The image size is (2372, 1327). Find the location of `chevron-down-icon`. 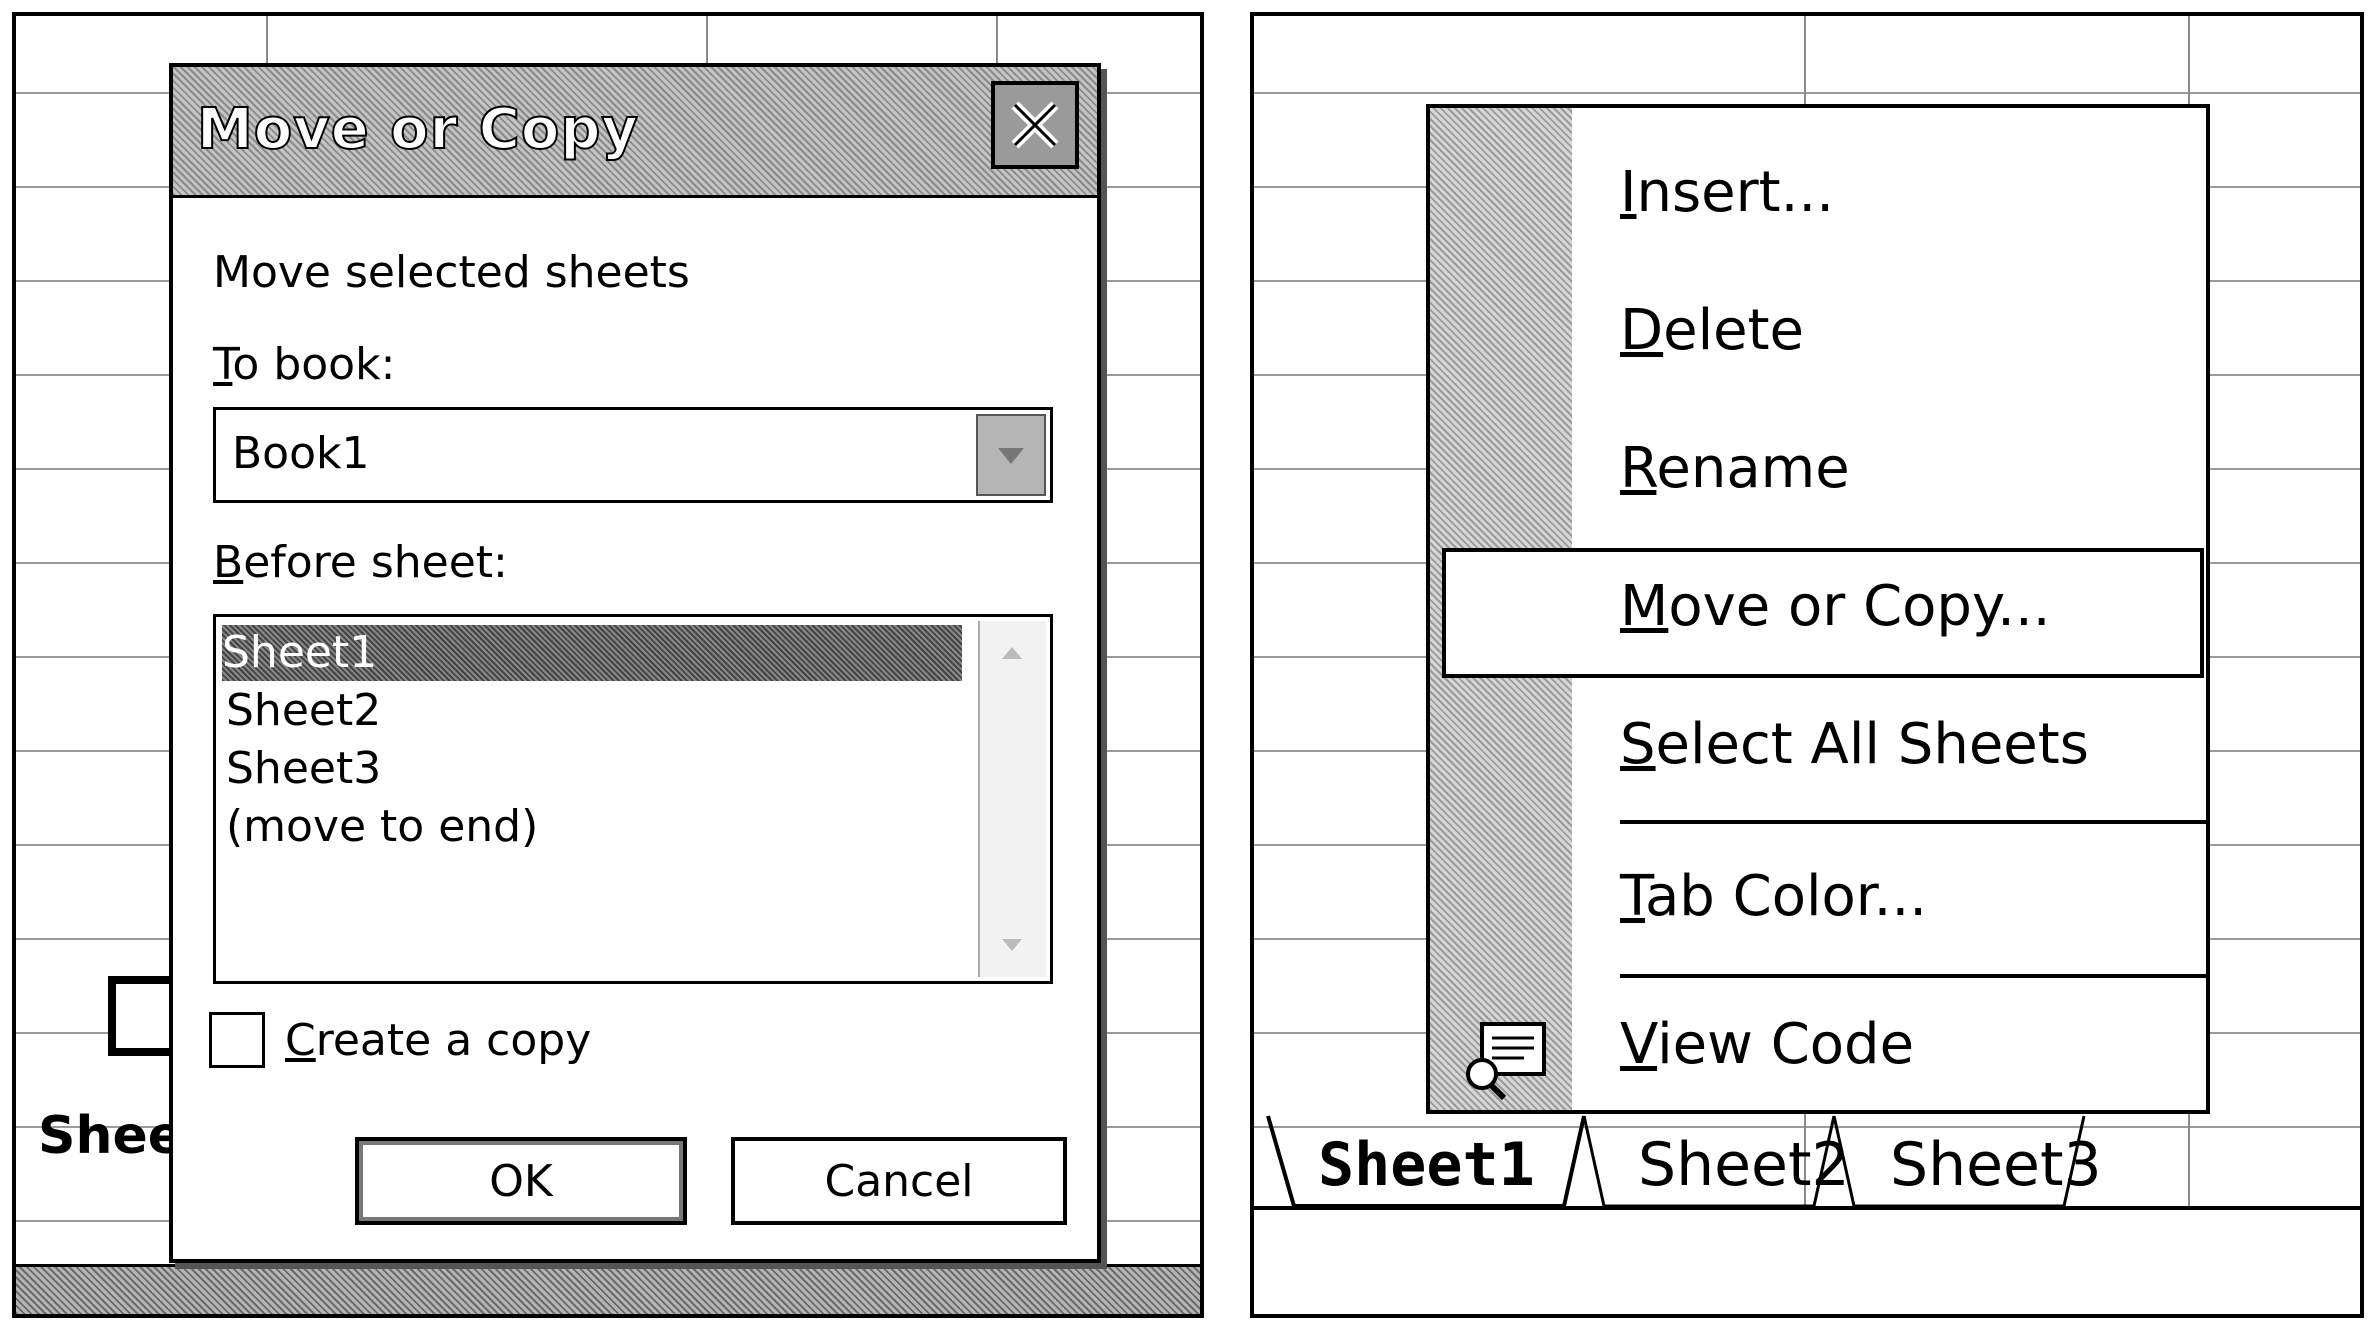

chevron-down-icon is located at coordinates (1011, 456).